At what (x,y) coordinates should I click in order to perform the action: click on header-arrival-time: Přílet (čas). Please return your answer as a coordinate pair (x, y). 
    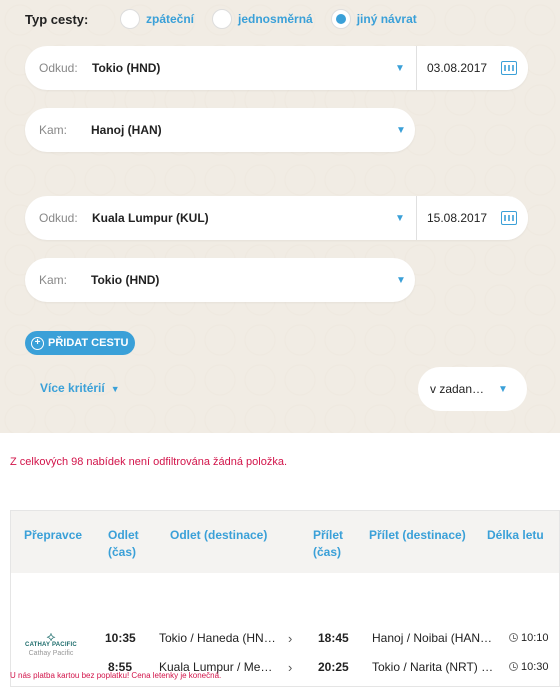
    Looking at the image, I should click on (328, 544).